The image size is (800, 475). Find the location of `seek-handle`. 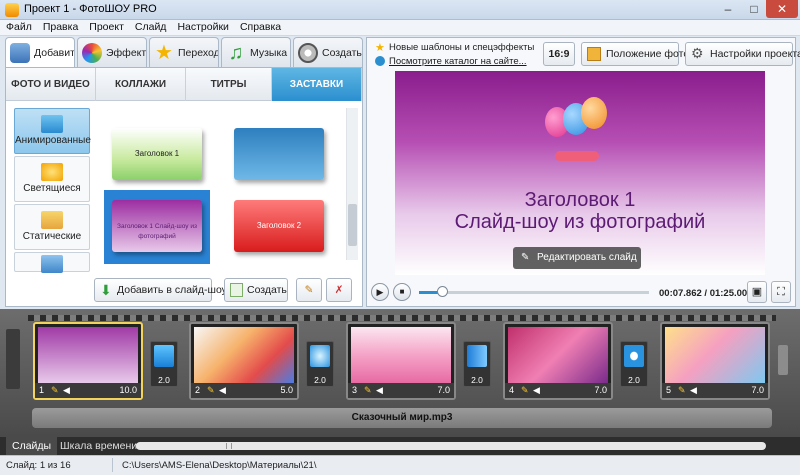

seek-handle is located at coordinates (442, 291).